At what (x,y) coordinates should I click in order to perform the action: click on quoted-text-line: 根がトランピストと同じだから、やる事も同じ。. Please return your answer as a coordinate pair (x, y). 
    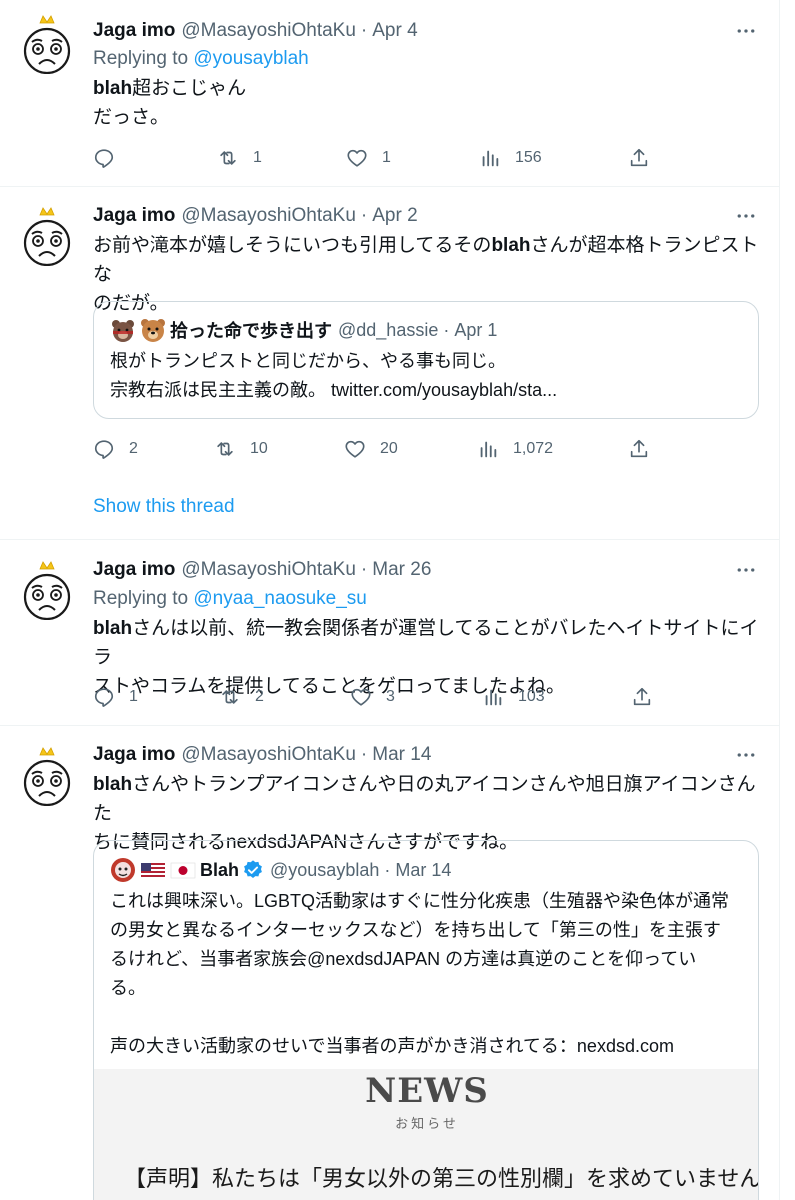
    Looking at the image, I should click on (308, 361).